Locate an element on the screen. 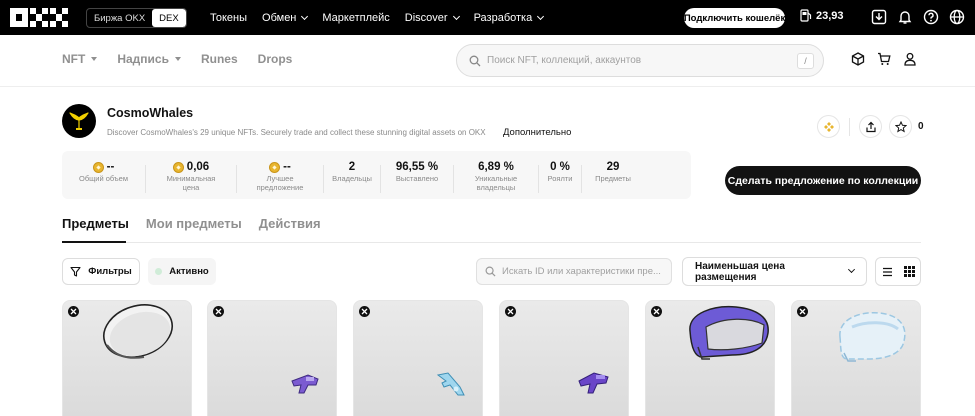 This screenshot has height=416, width=975. nav-tokens-label: Токены is located at coordinates (229, 17).